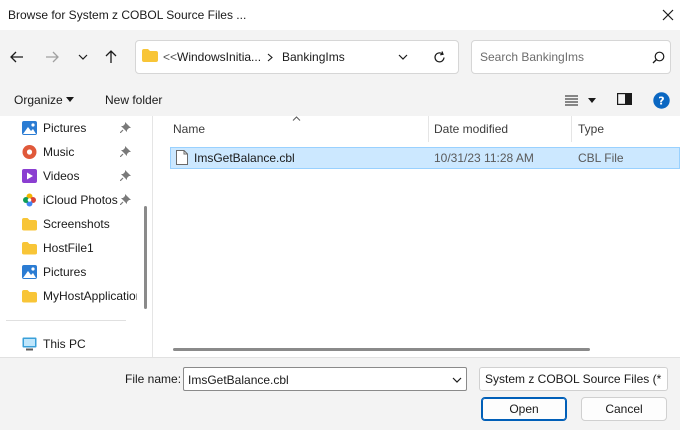  I want to click on nav-item-pictures: Pictures, so click(70, 128).